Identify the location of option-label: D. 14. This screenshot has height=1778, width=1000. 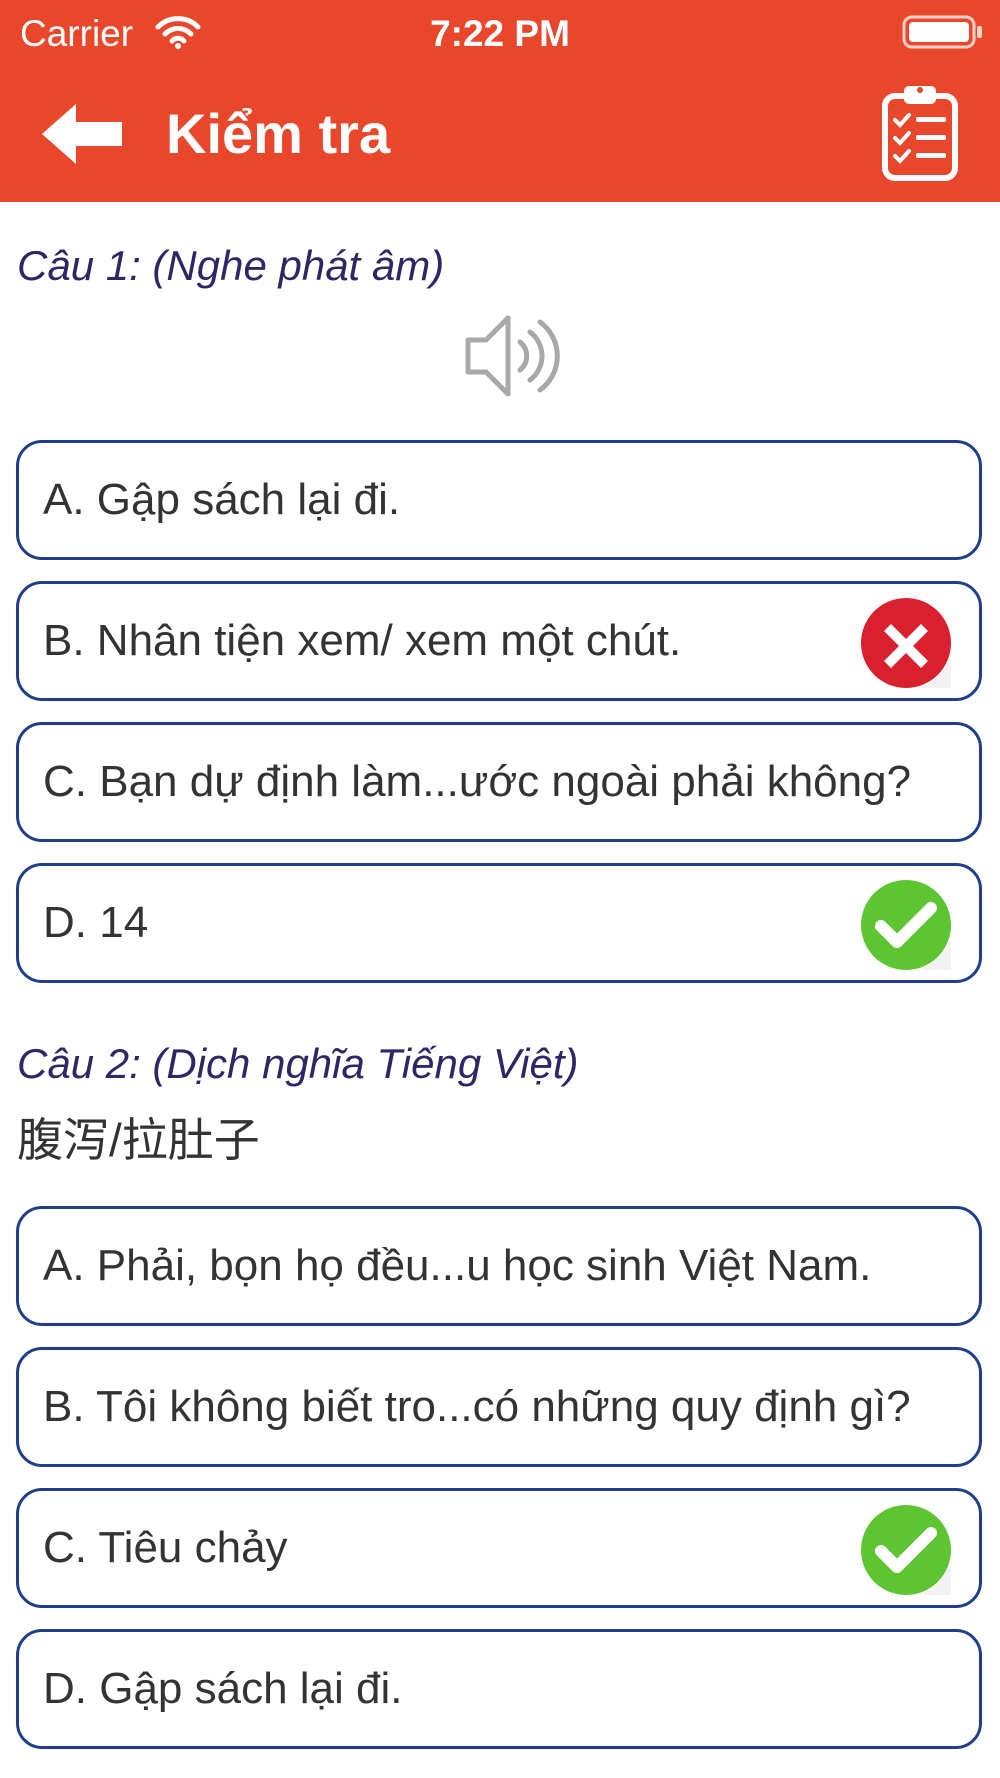
(96, 922).